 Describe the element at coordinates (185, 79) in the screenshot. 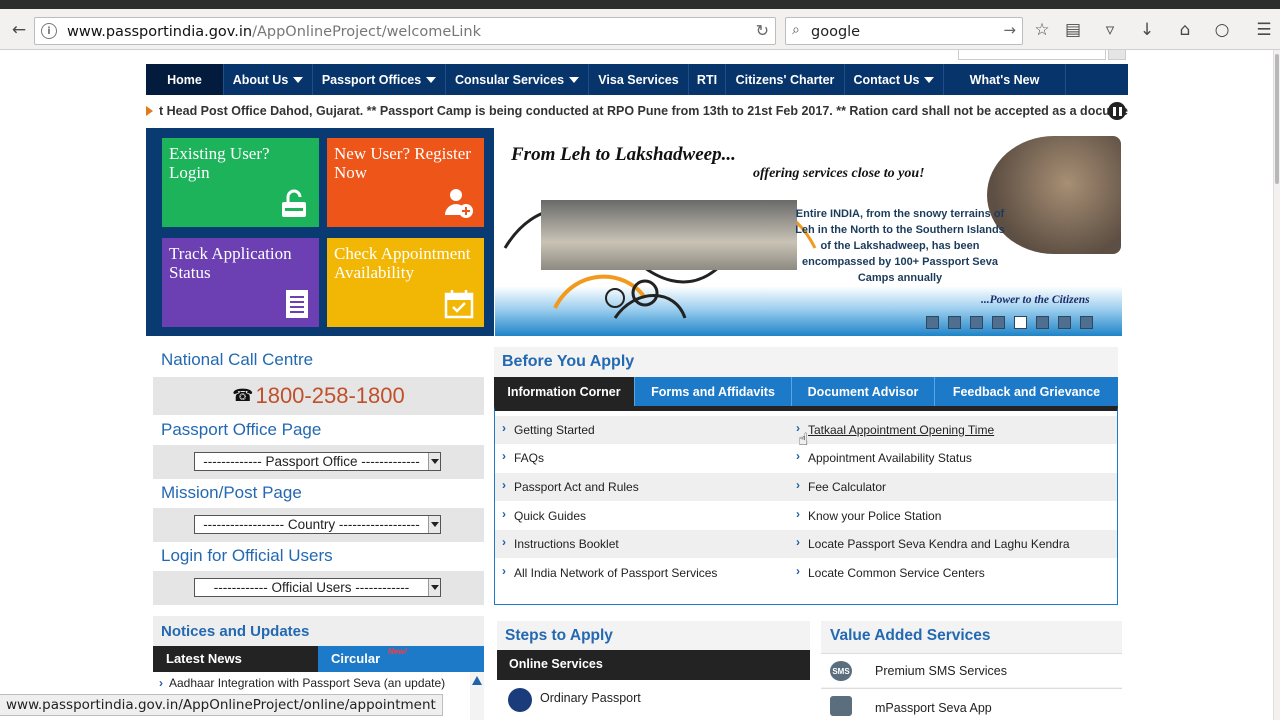

I see `nav-home: Home` at that location.